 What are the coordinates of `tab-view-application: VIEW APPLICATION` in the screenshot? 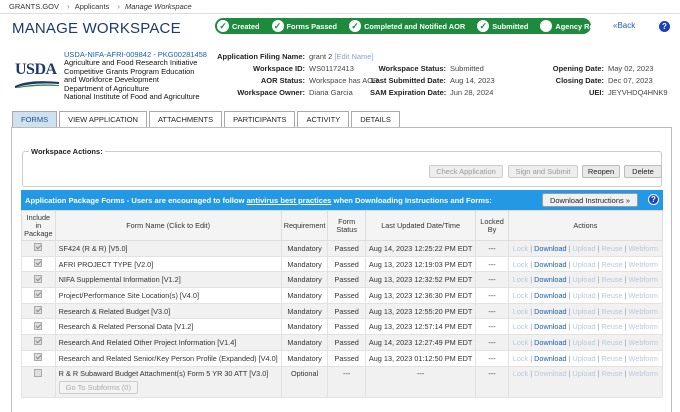 It's located at (103, 119).